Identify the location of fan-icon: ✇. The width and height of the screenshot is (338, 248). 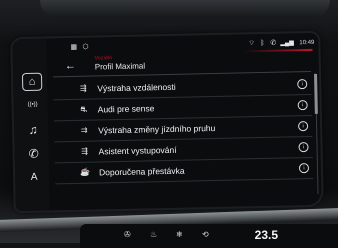
(127, 234).